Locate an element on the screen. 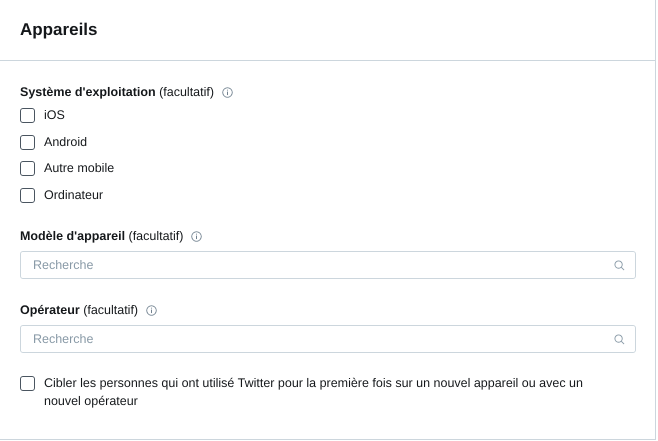  option-label: Cibler les personnes qui ont utilisé Twitter pour la première fois sur un nouvel appareil ou avec un nouvel opérateur is located at coordinates (314, 392).